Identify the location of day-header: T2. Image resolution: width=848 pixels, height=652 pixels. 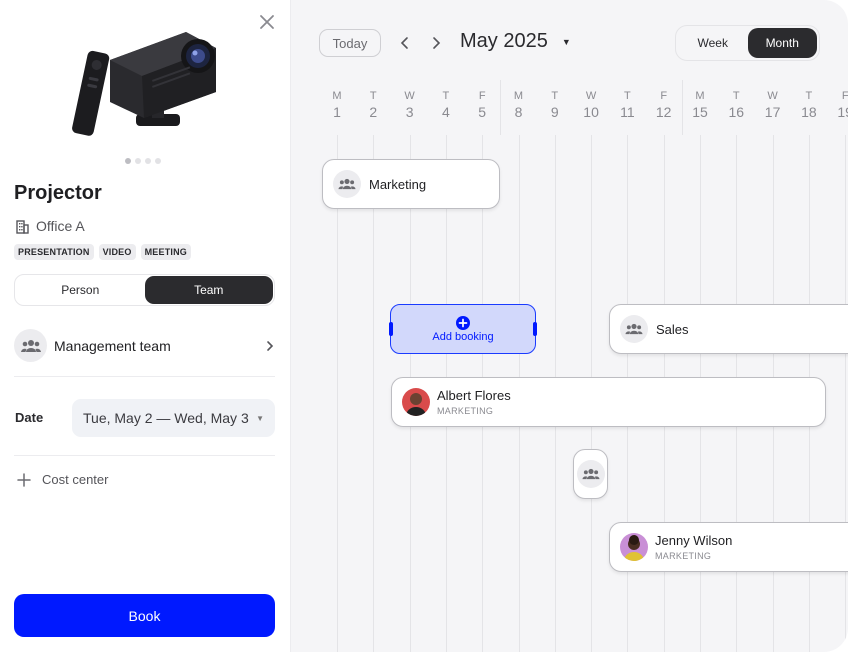
(373, 105).